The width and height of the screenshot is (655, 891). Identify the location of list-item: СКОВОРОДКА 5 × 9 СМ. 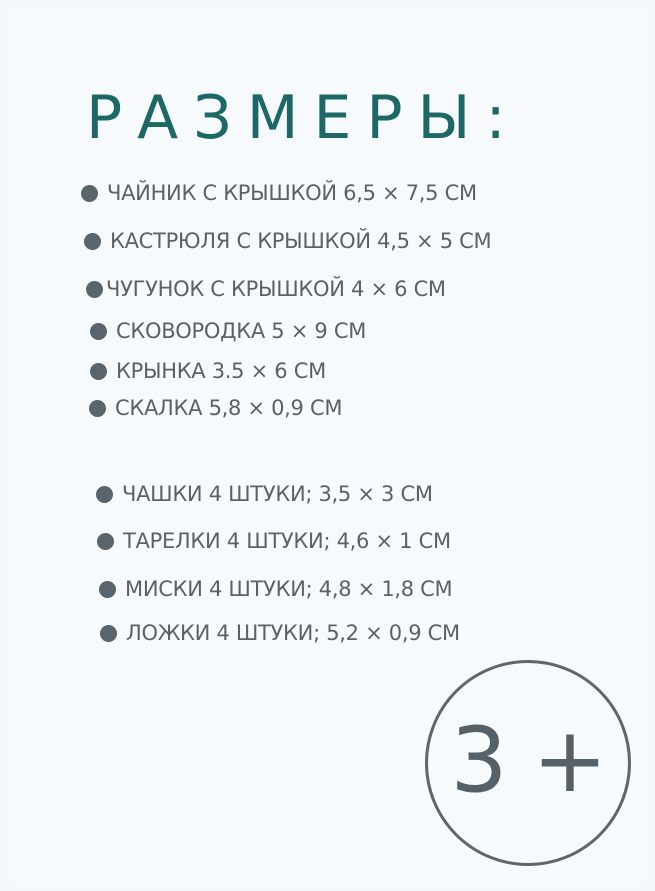
(228, 331).